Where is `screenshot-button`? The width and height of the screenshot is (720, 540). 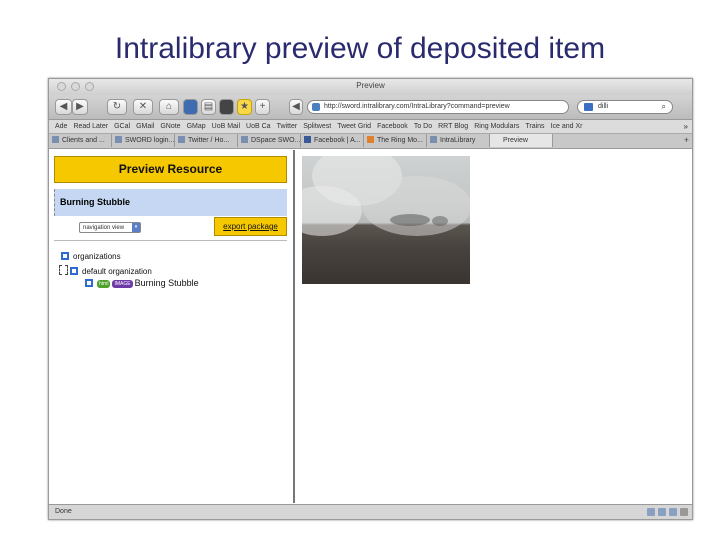
screenshot-button is located at coordinates (226, 107).